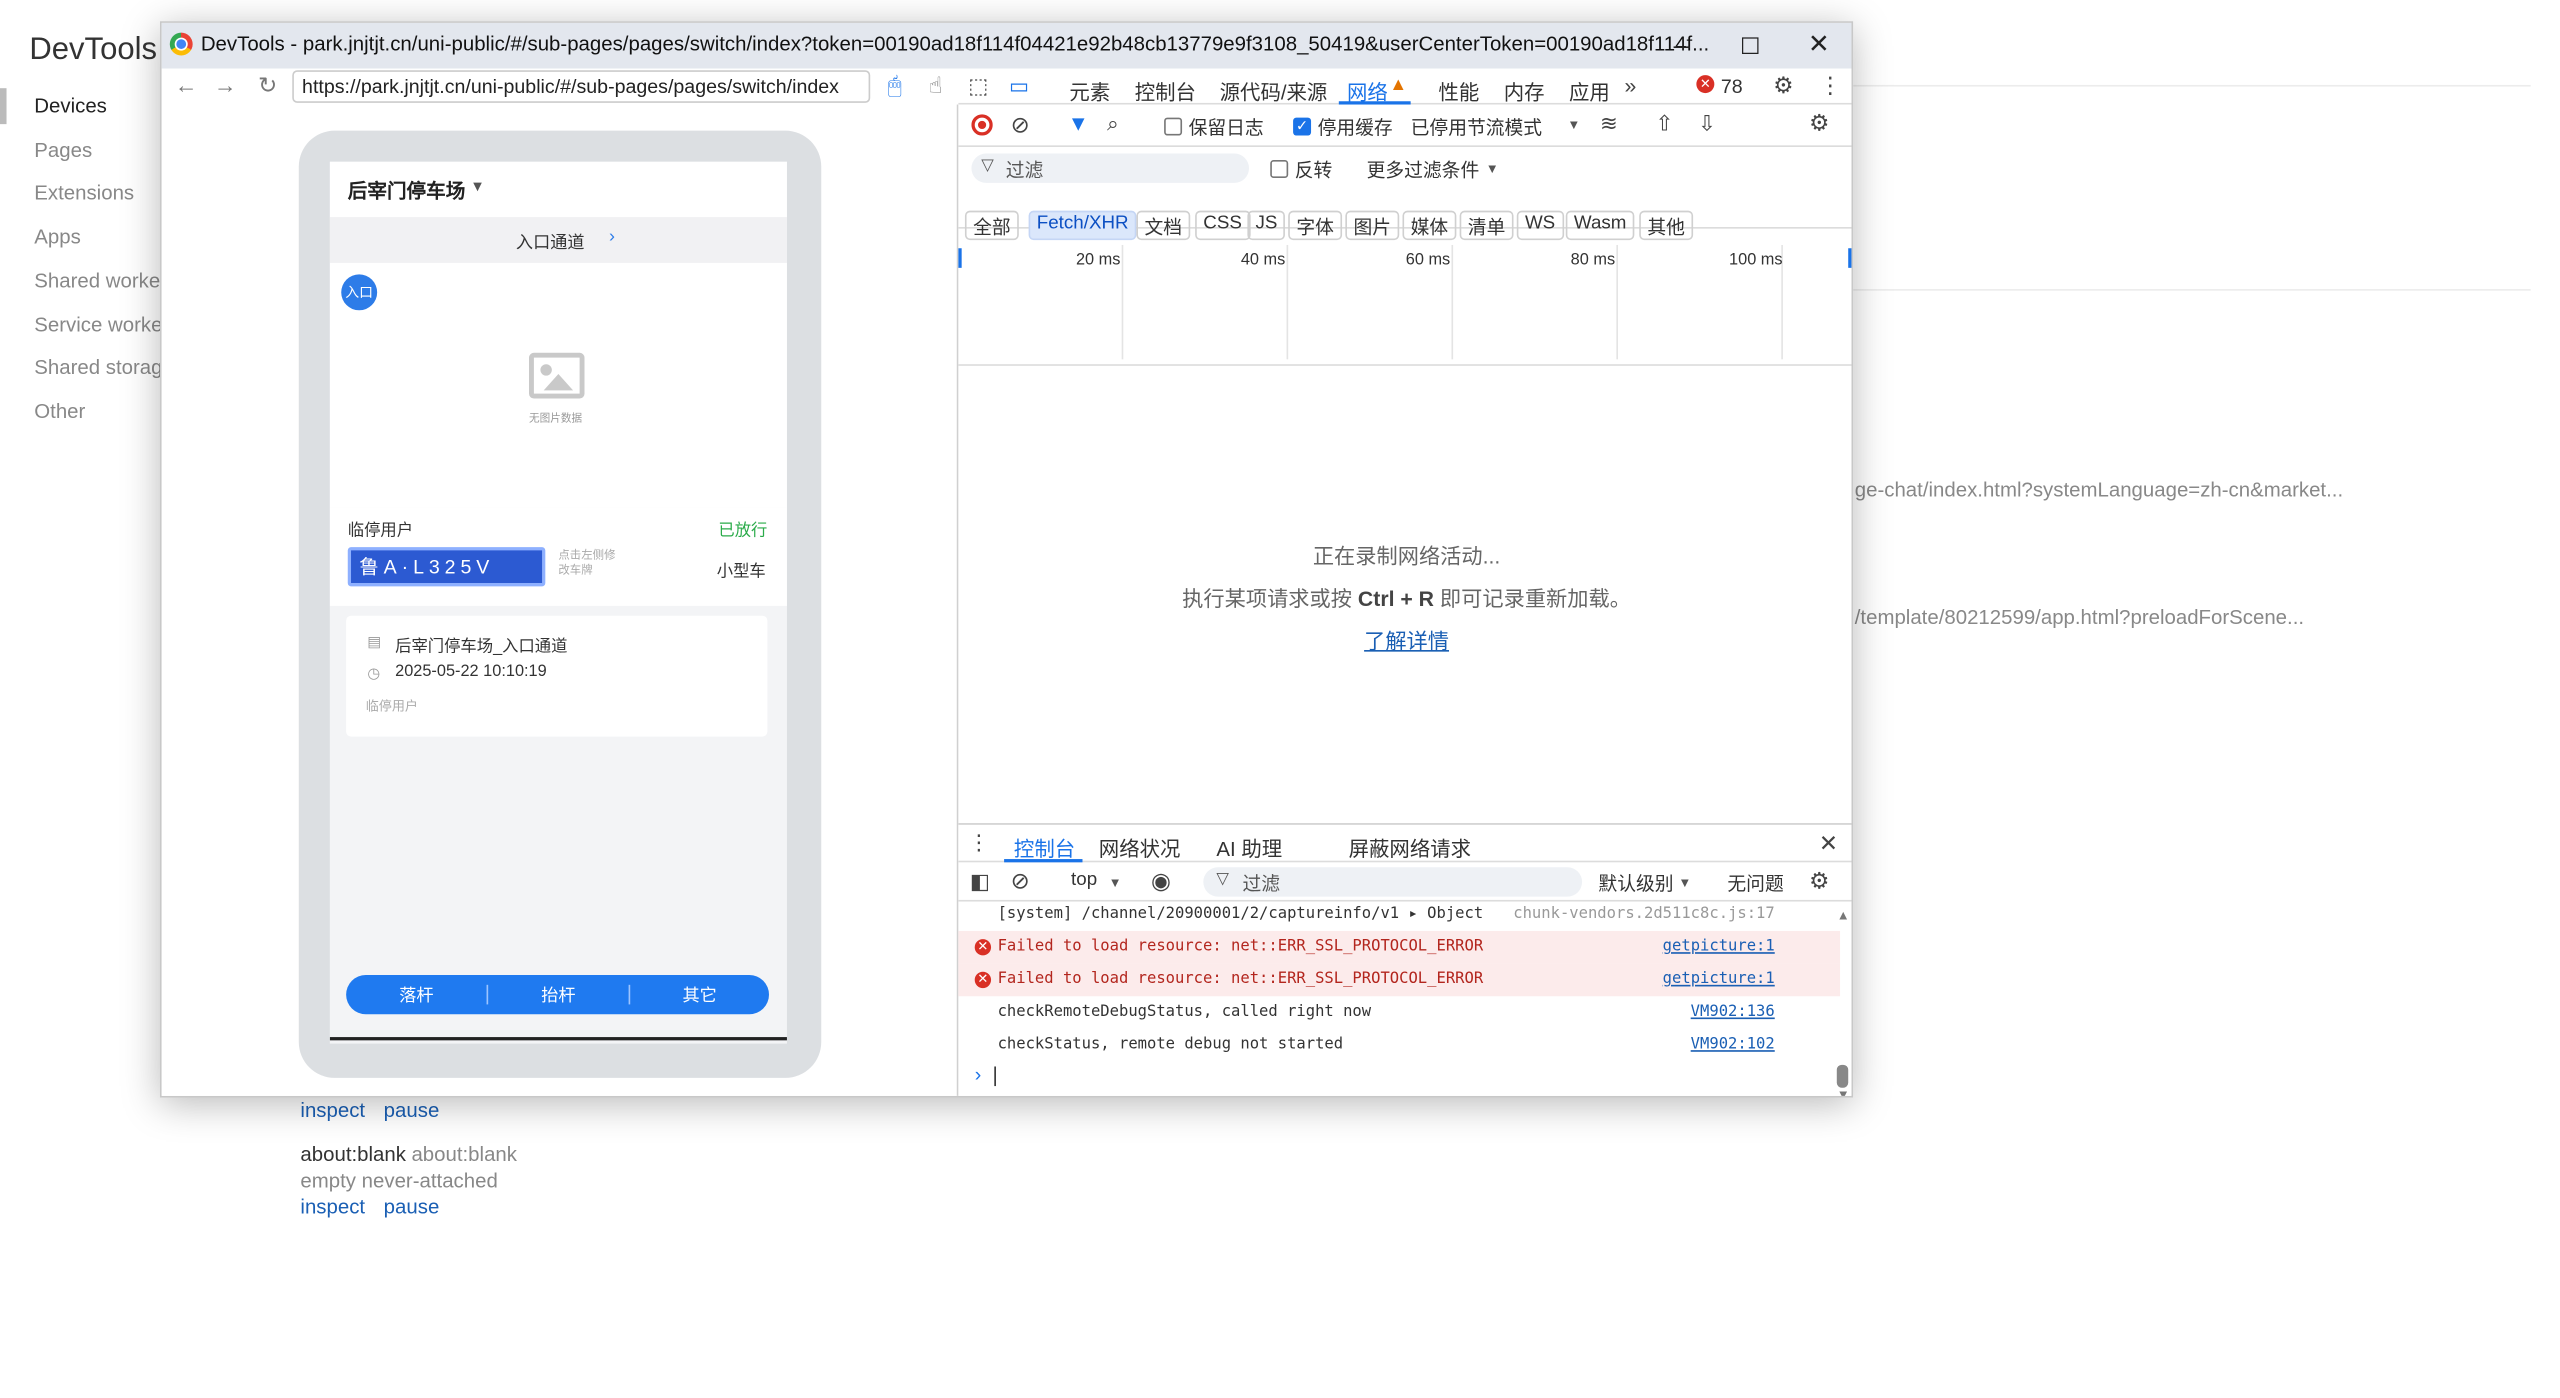  Describe the element at coordinates (1372, 225) in the screenshot. I see `type-filter-img: 图片` at that location.